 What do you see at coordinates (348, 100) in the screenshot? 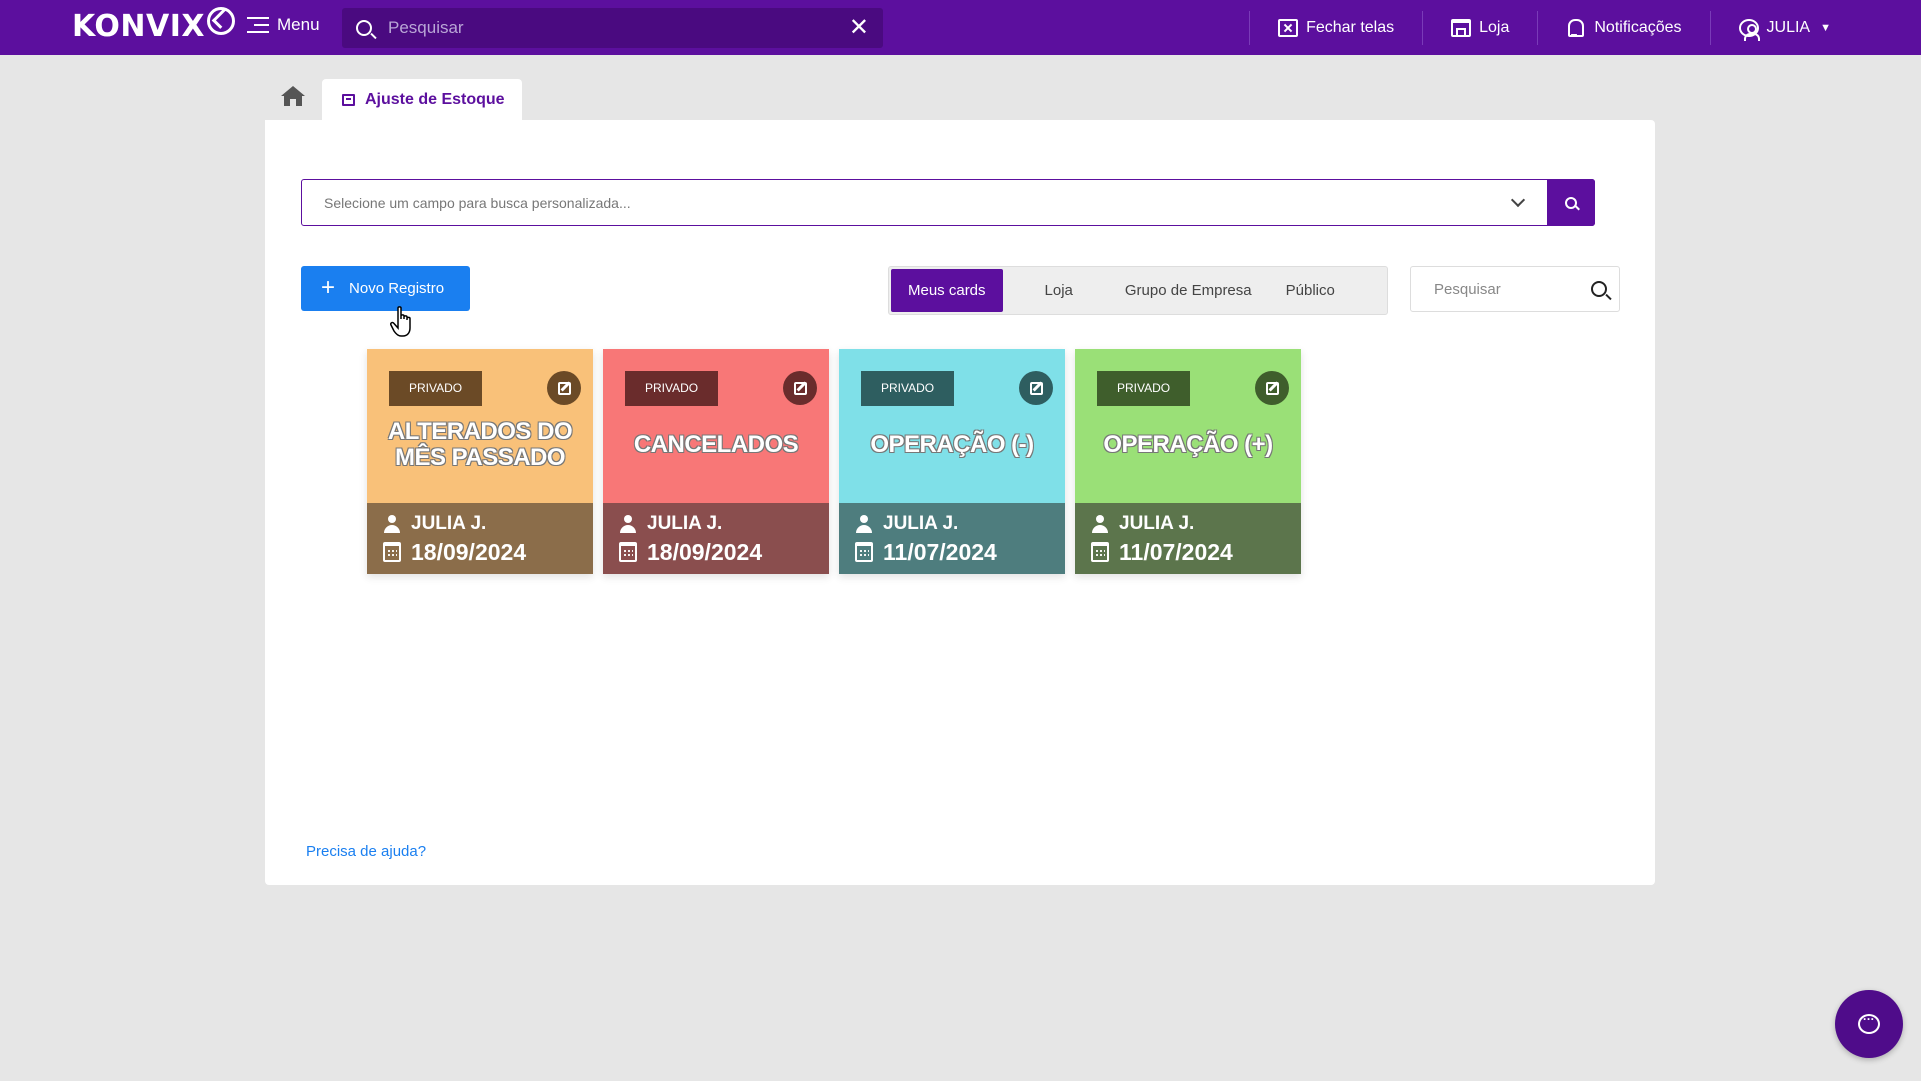
I see `archive-icon` at bounding box center [348, 100].